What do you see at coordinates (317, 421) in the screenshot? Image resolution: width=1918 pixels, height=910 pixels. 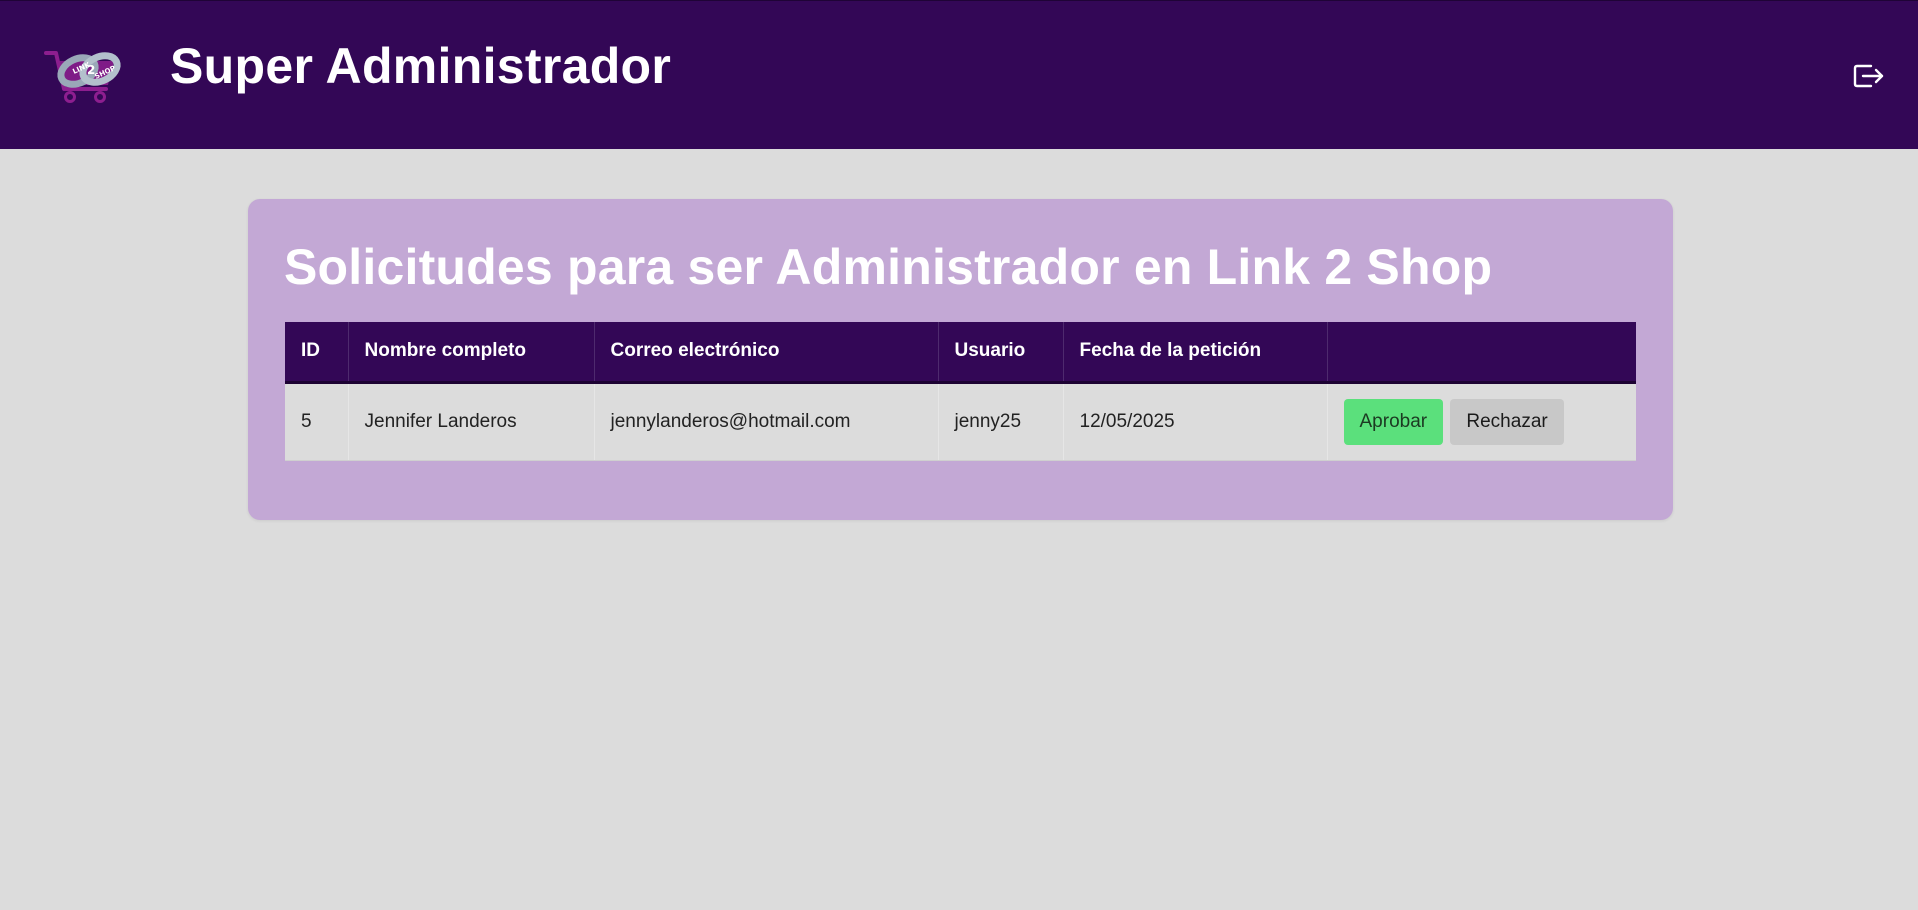 I see `cell-id: 5` at bounding box center [317, 421].